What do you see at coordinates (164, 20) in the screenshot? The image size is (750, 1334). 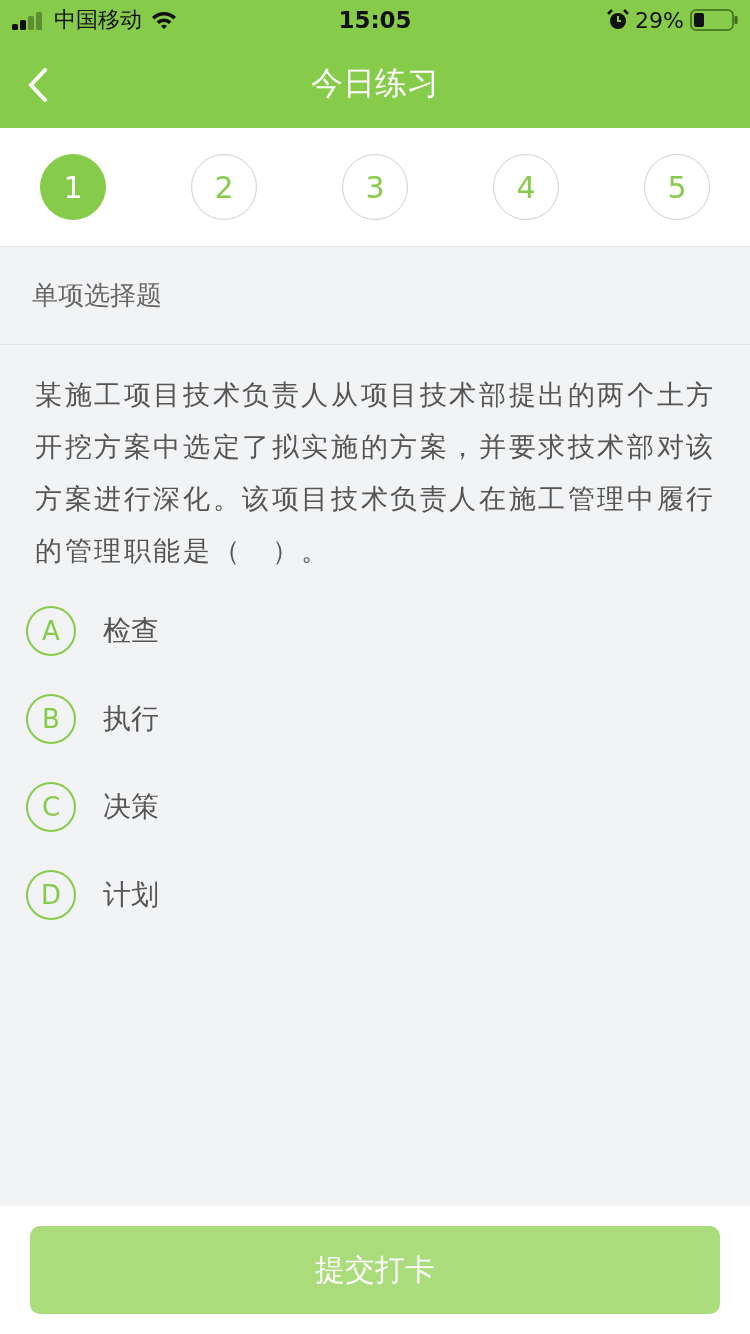 I see `wifi-icon` at bounding box center [164, 20].